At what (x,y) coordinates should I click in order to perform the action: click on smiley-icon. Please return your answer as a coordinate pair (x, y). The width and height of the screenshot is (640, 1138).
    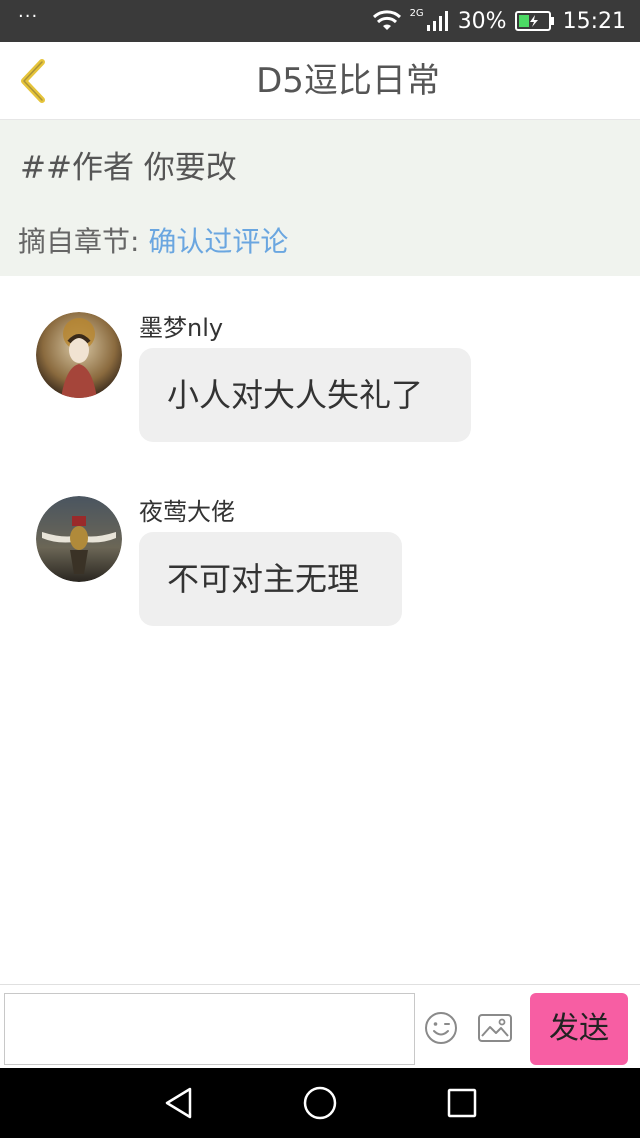
    Looking at the image, I should click on (441, 1028).